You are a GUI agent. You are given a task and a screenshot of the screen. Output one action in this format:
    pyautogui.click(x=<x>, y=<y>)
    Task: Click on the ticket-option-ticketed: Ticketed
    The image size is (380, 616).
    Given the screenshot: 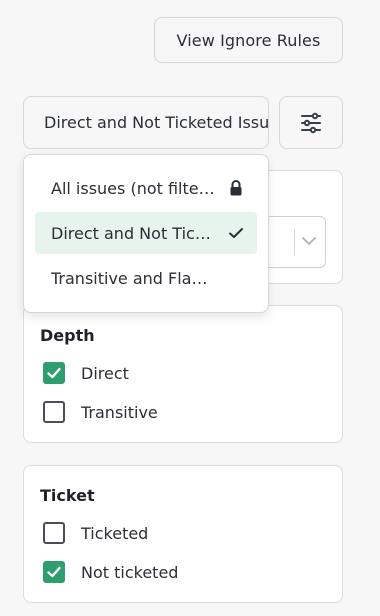 What is the action you would take?
    pyautogui.click(x=95, y=533)
    